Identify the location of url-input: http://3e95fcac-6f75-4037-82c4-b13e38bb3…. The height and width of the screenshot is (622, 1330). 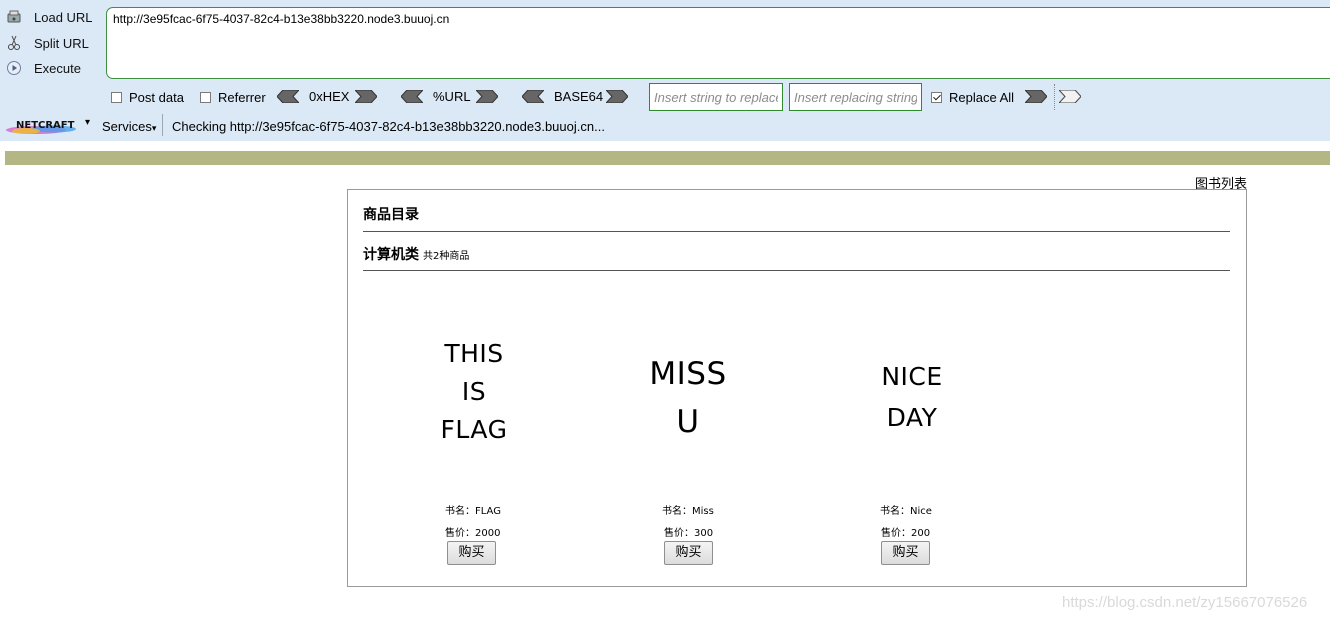
(718, 43).